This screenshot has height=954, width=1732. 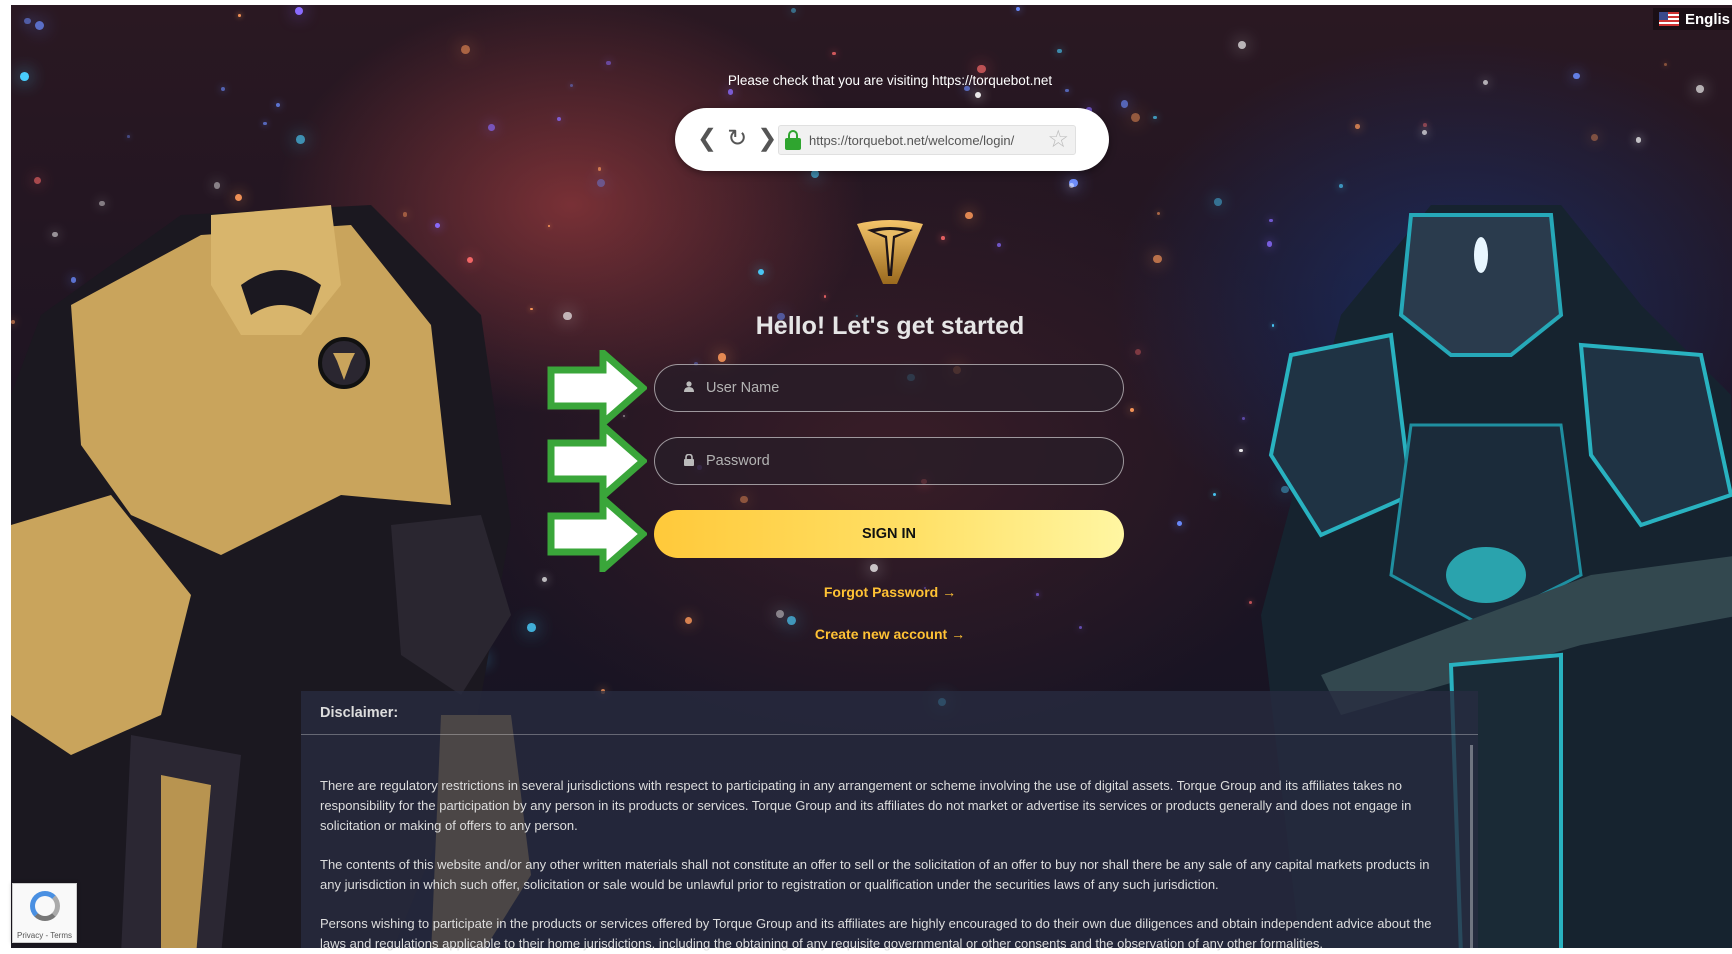 I want to click on back-arrow-icon: ❮, so click(x=707, y=138).